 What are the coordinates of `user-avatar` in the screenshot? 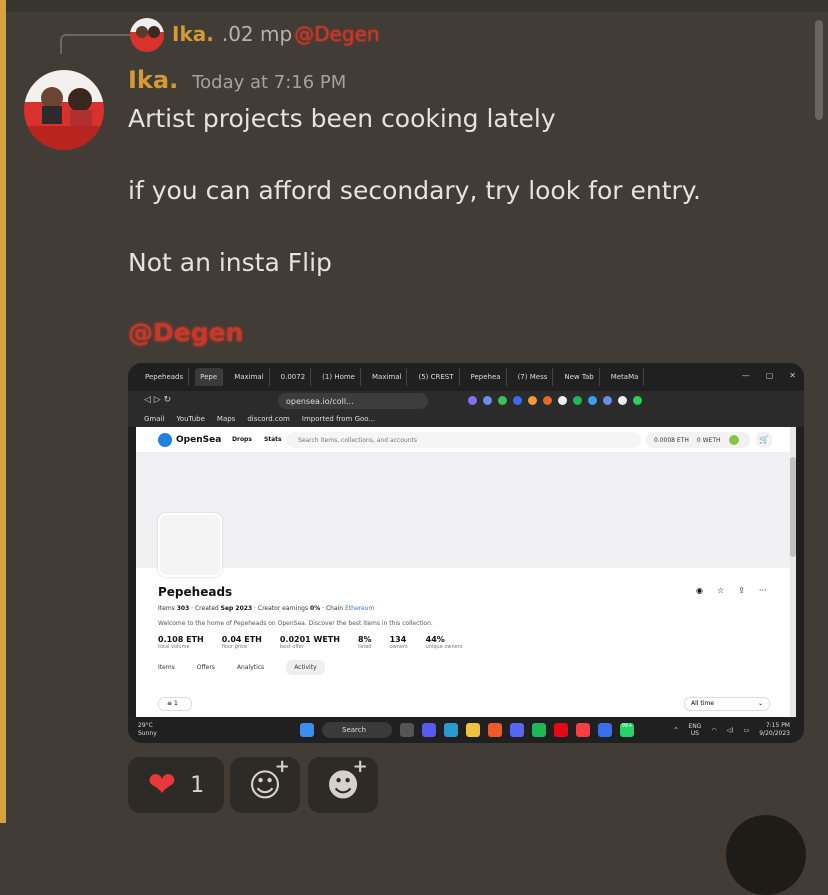 It's located at (64, 110).